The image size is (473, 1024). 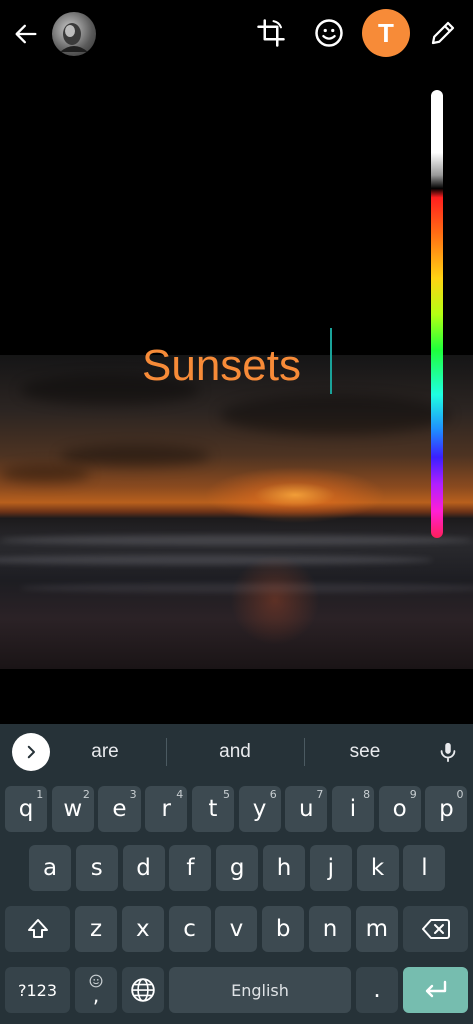 I want to click on suggestion-strip: are and see, so click(x=236, y=752).